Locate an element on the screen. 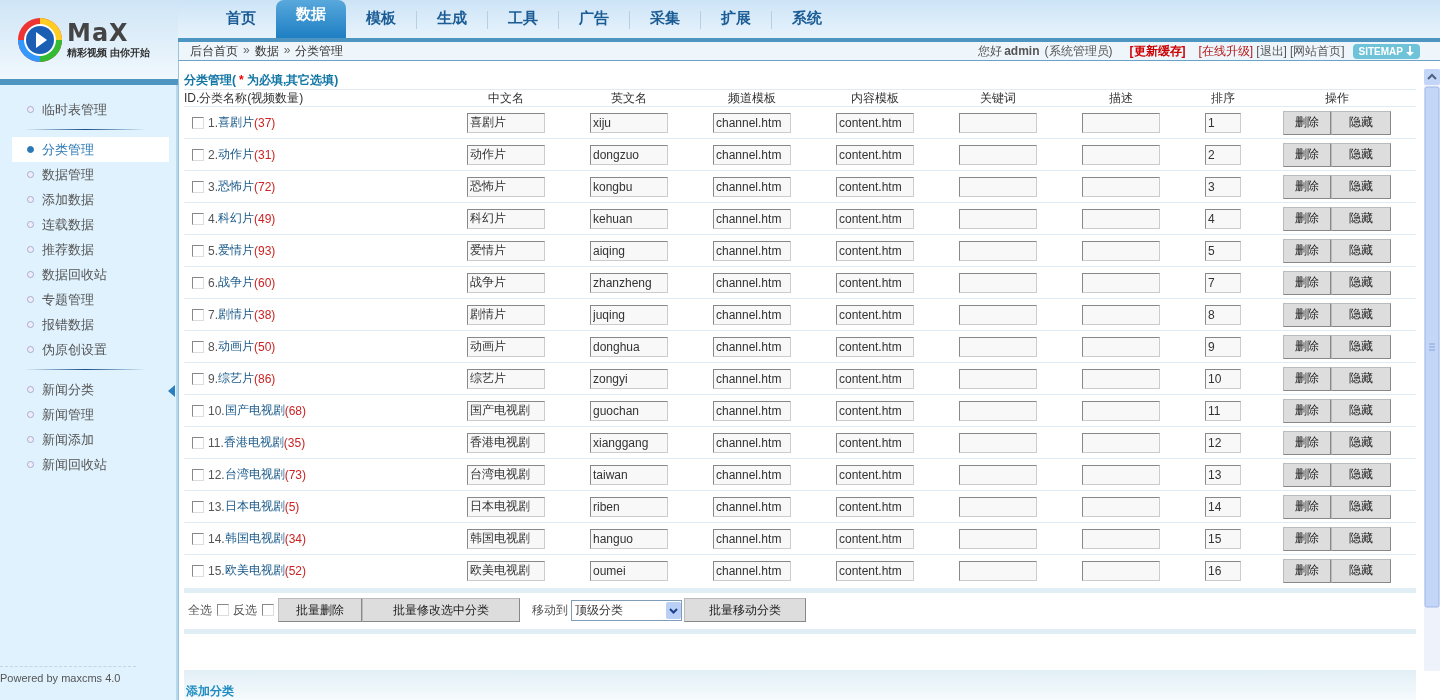 Image resolution: width=1440 pixels, height=700 pixels. text-field: 4 is located at coordinates (1223, 218).